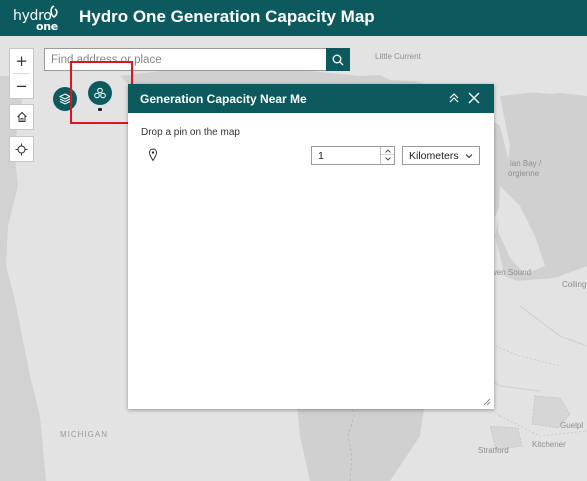 Image resolution: width=587 pixels, height=481 pixels. I want to click on close-icon, so click(474, 98).